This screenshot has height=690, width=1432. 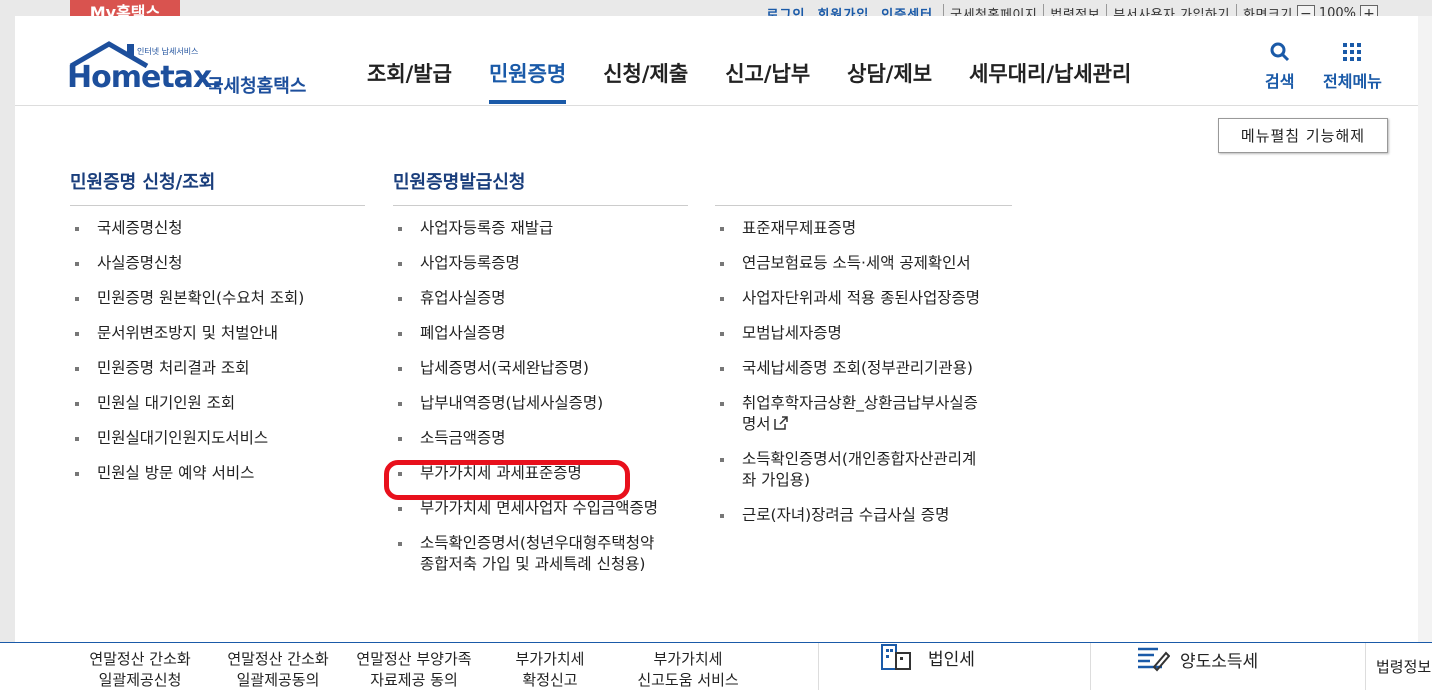 I want to click on transfer-tax-link: 양도소득세, so click(x=1197, y=659).